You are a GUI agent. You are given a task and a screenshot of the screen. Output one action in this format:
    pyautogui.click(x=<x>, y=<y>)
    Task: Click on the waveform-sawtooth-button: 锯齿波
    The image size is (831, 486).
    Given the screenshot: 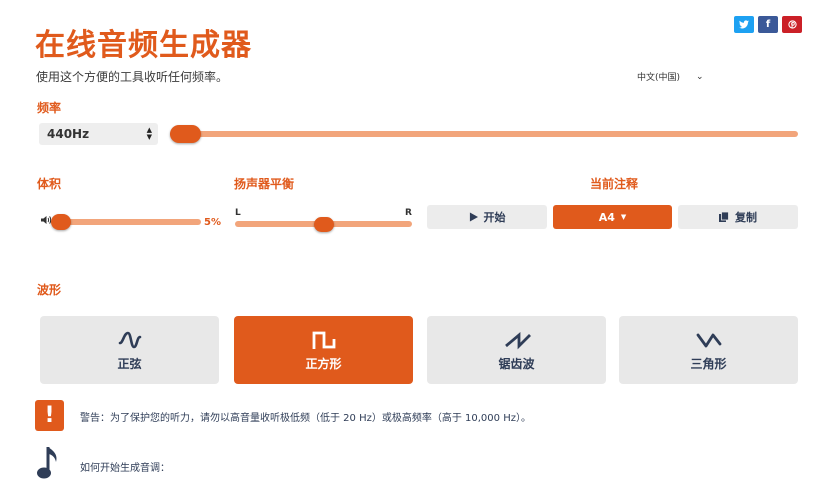 What is the action you would take?
    pyautogui.click(x=516, y=350)
    